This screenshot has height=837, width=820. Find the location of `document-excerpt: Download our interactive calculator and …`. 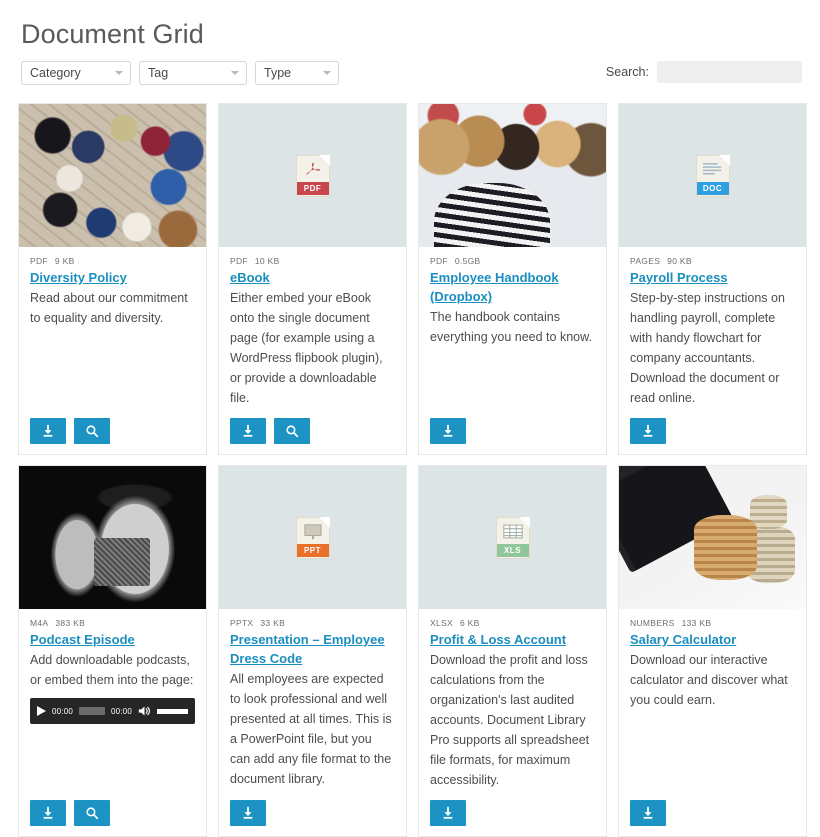

document-excerpt: Download our interactive calculator and … is located at coordinates (709, 680).